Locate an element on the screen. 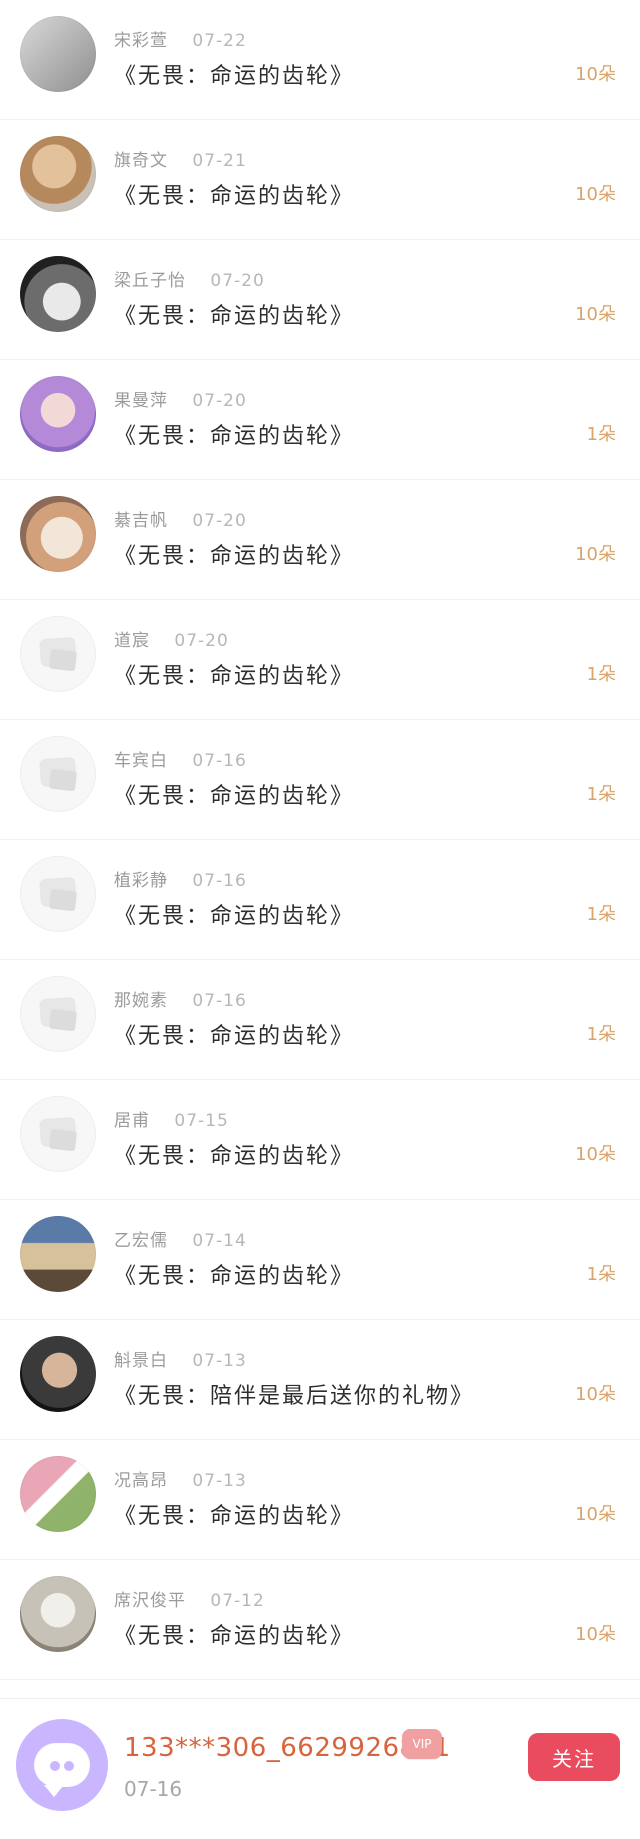  gift-title: 《无畏：陪伴是最后送你的礼物》 is located at coordinates (294, 1396).